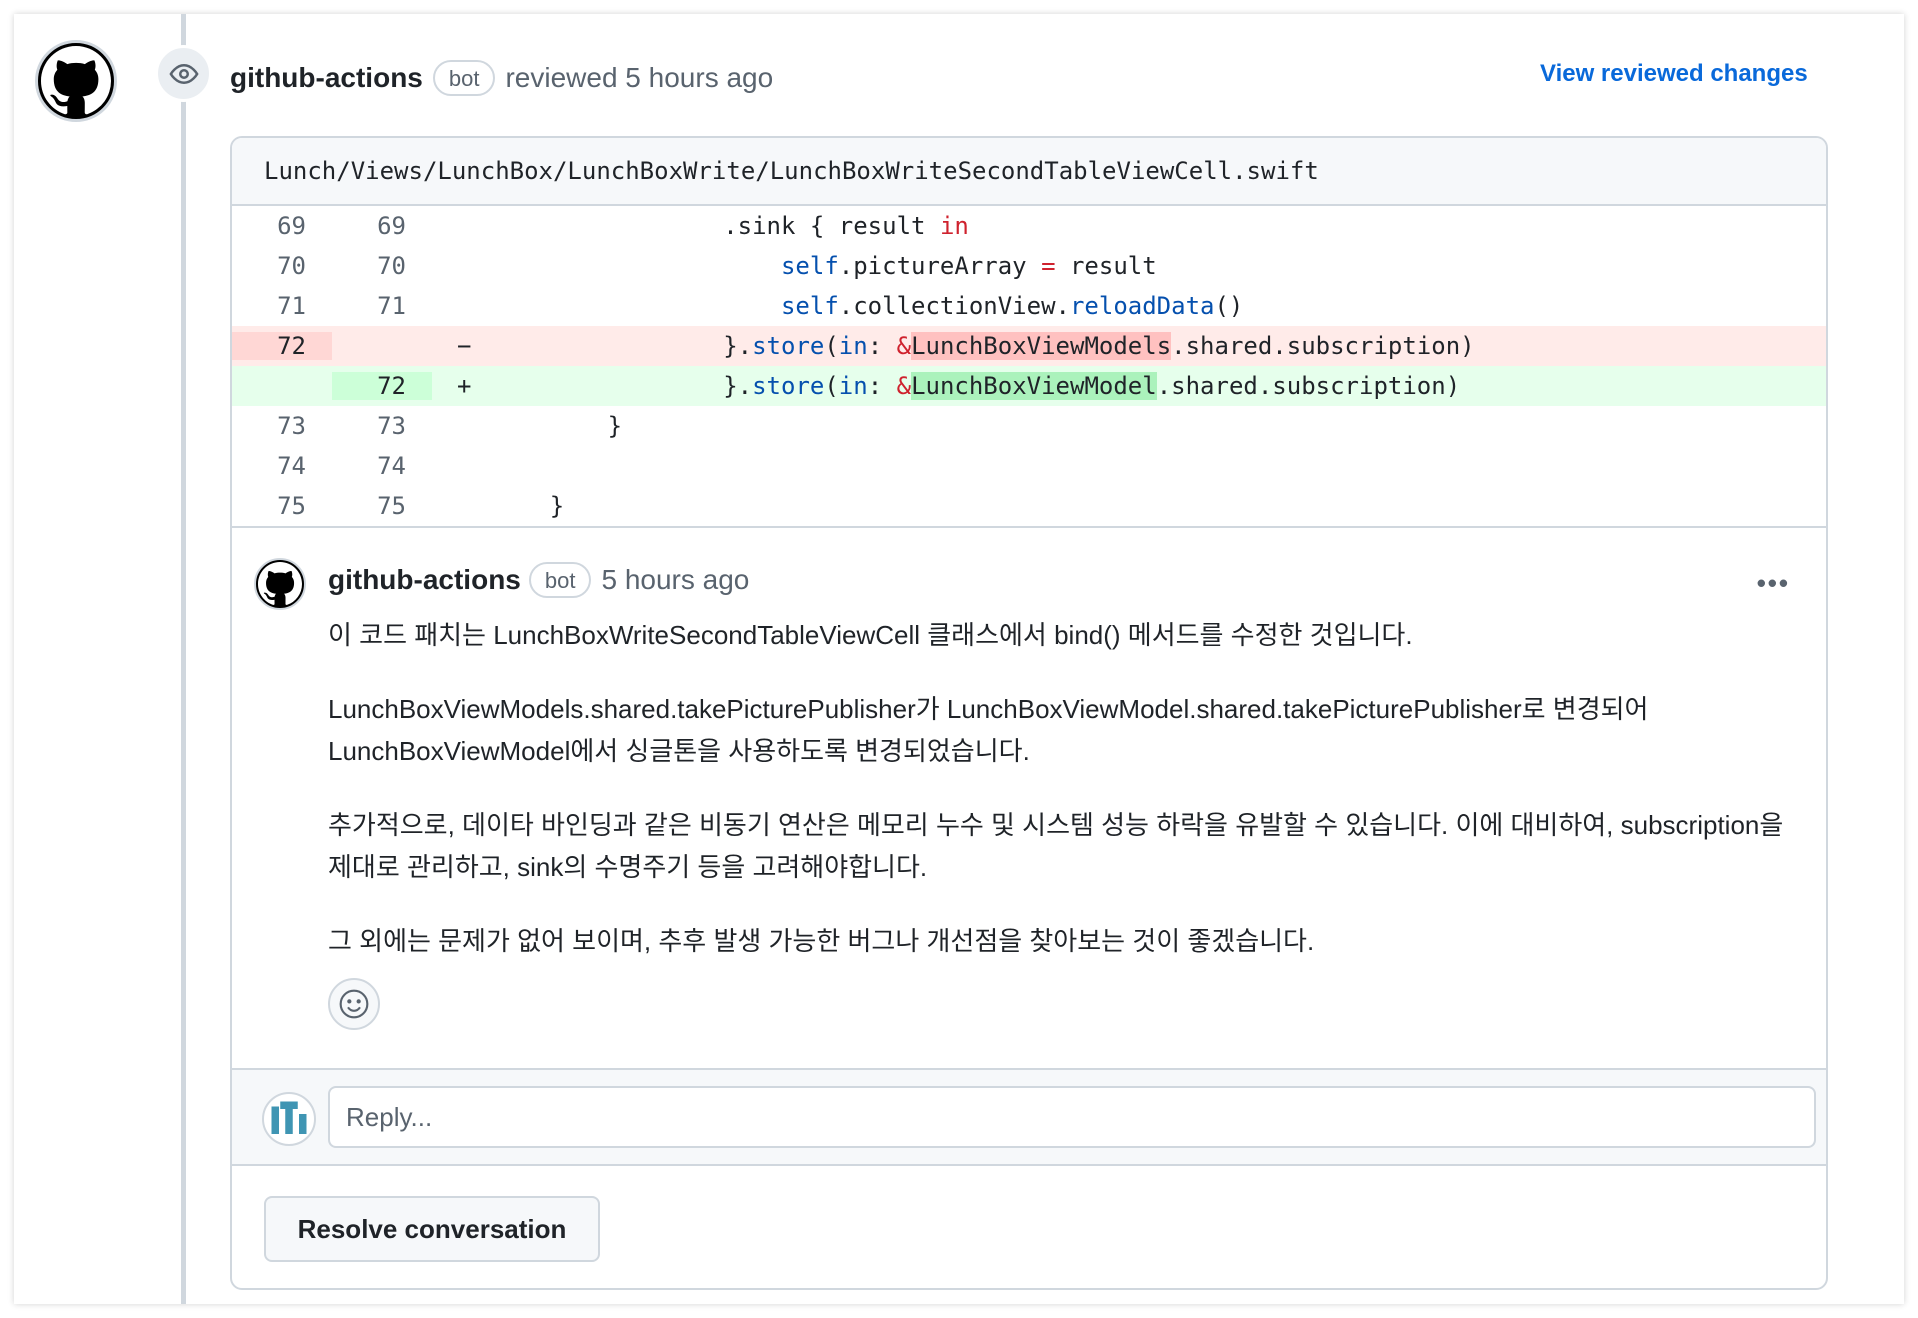 This screenshot has width=1918, height=1318. I want to click on added-word-highlight: LunchBoxViewModel, so click(1034, 386).